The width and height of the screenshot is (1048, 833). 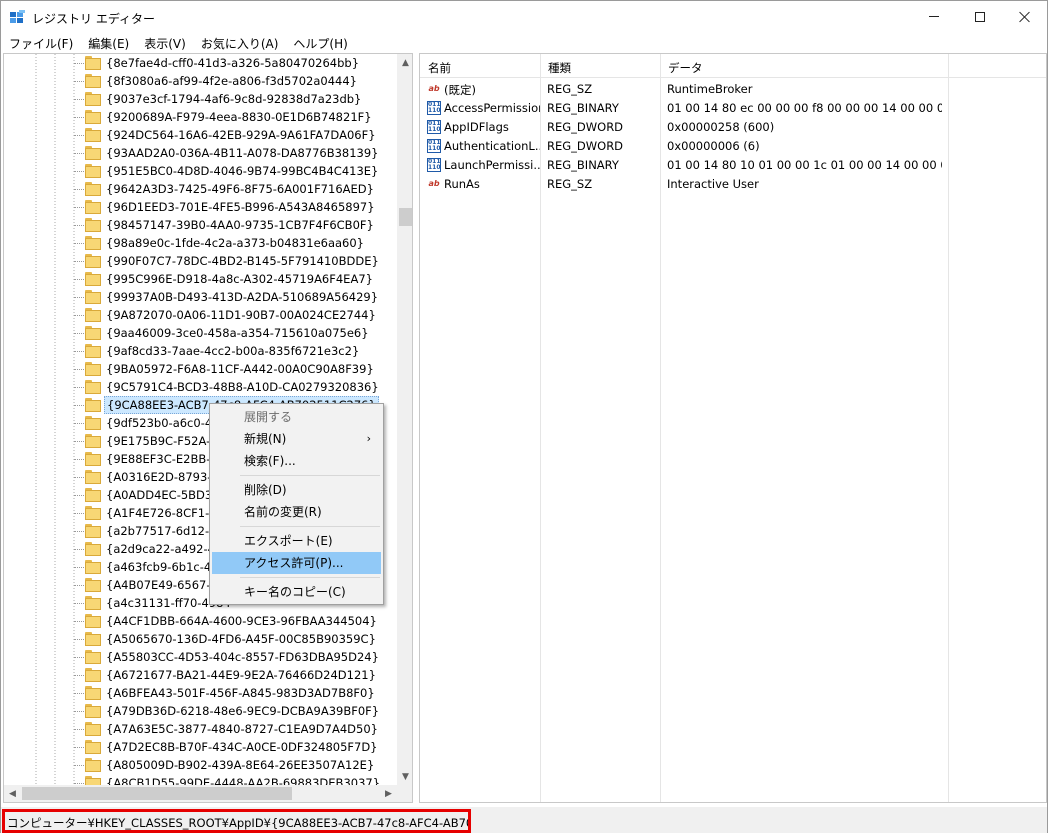 What do you see at coordinates (201, 729) in the screenshot?
I see `tree-item: {A7A63E5C-3877-4840-8727-C1EA9D7A4D50}` at bounding box center [201, 729].